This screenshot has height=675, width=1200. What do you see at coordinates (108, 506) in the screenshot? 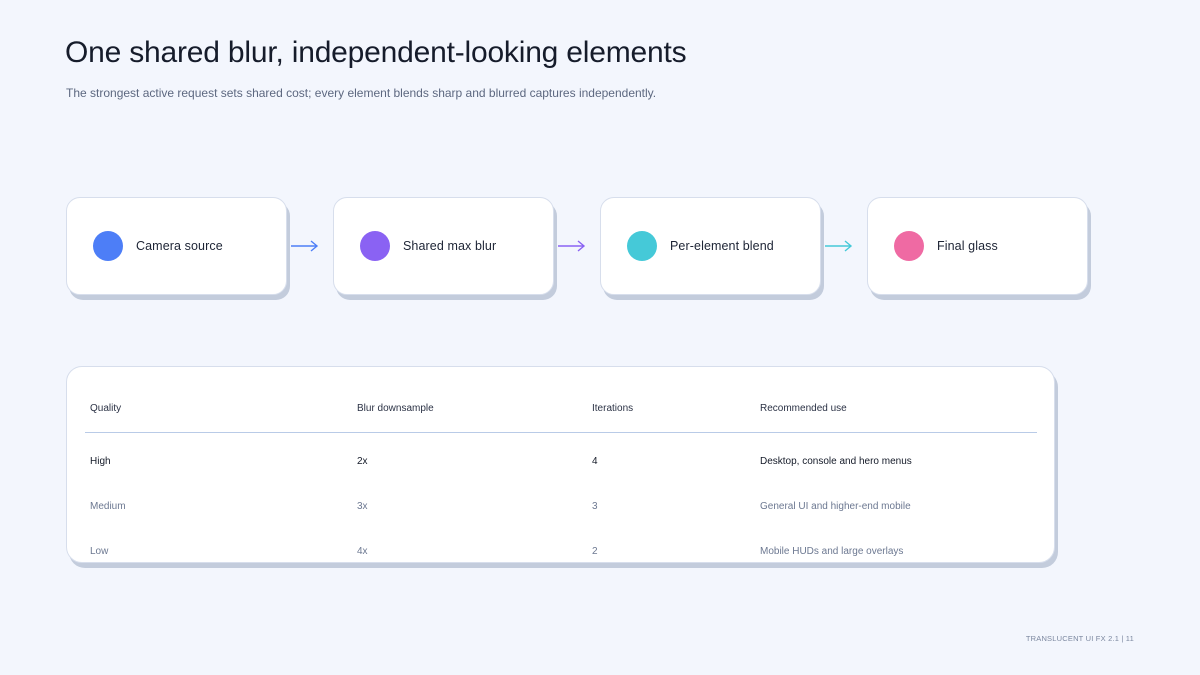
I see `table-cell: Medium` at bounding box center [108, 506].